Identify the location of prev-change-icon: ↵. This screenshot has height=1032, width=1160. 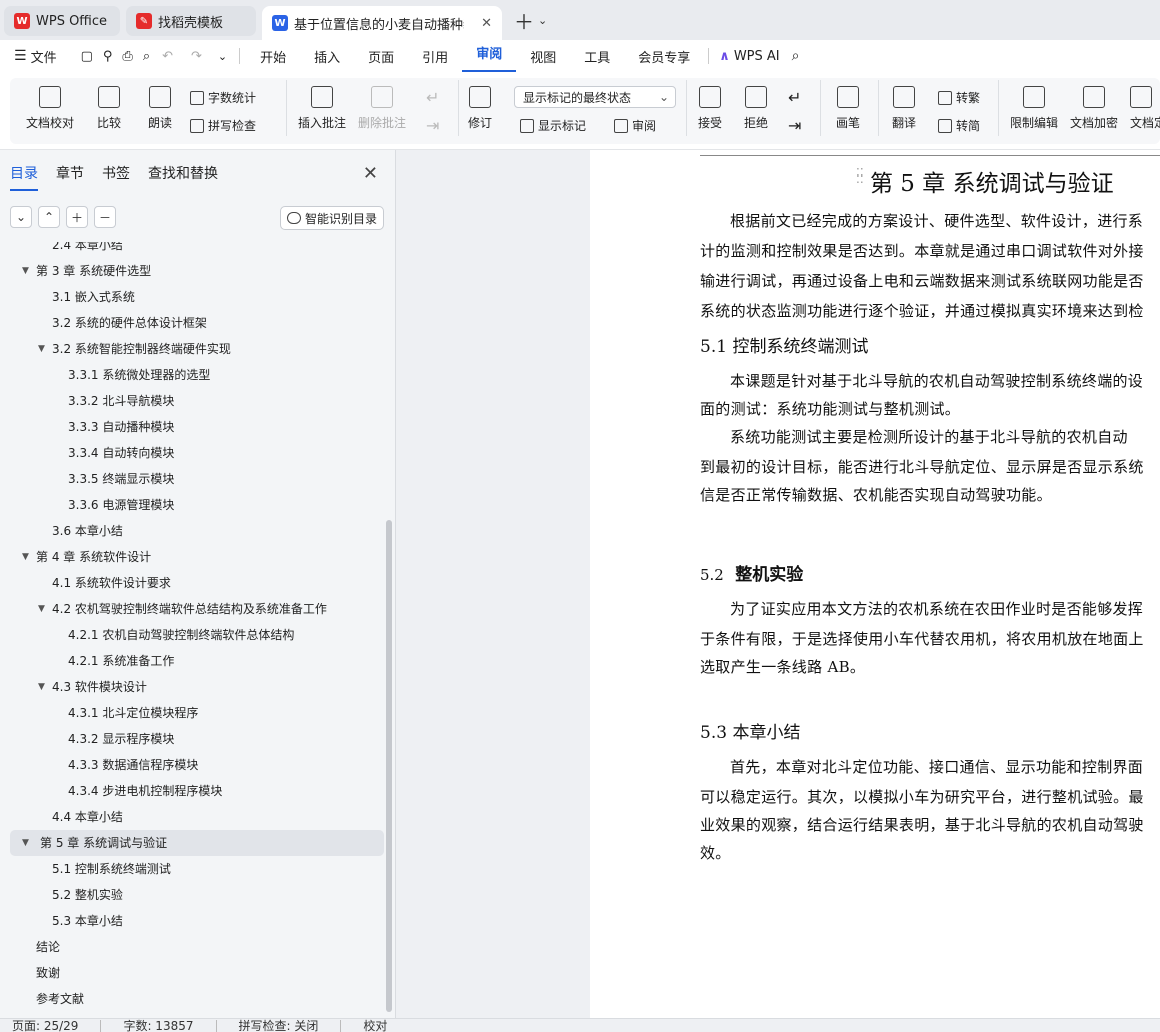
(794, 97).